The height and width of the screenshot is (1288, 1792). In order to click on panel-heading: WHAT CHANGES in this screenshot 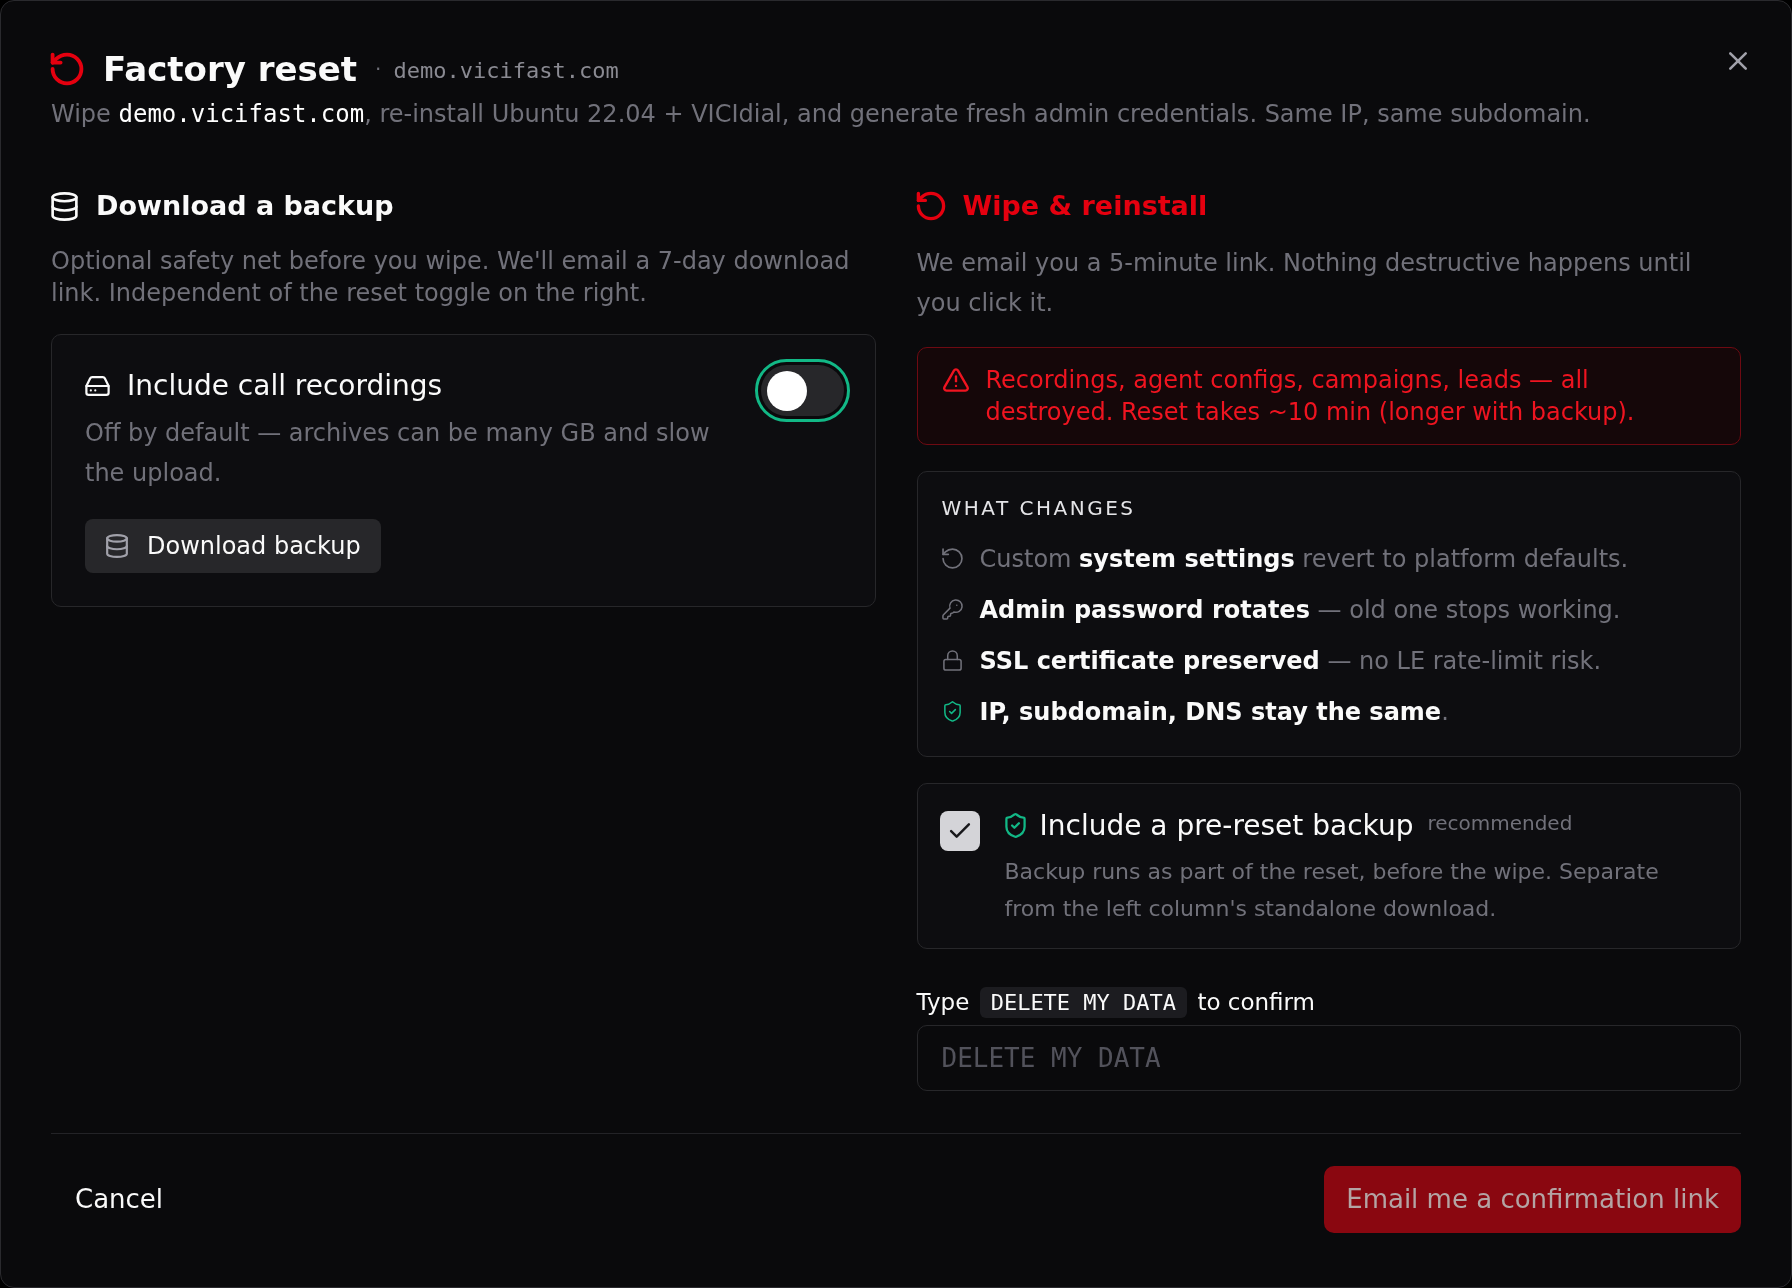, I will do `click(1039, 508)`.